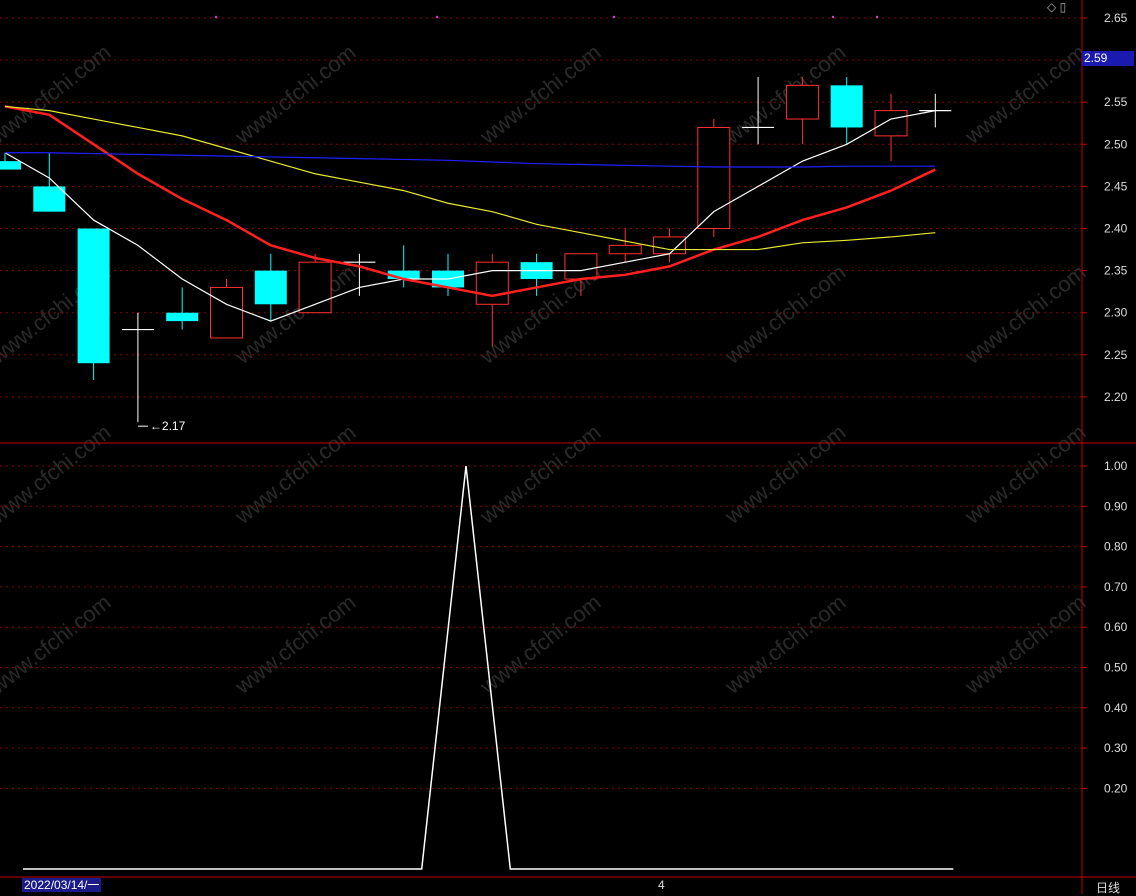 The height and width of the screenshot is (896, 1136). I want to click on price-tick-label: 2.40, so click(1116, 229).